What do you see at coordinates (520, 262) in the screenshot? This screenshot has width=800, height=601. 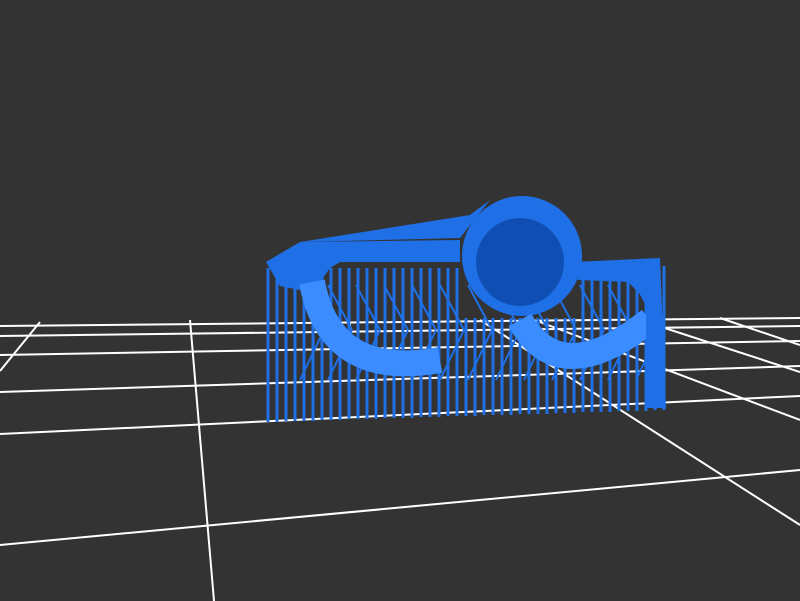 I see `model-center-hole` at bounding box center [520, 262].